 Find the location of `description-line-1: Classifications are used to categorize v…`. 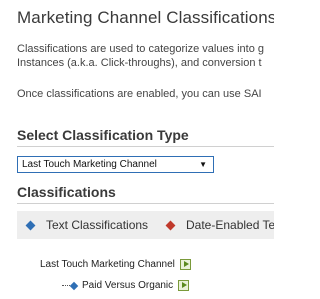

description-line-1: Classifications are used to categorize v… is located at coordinates (141, 49).